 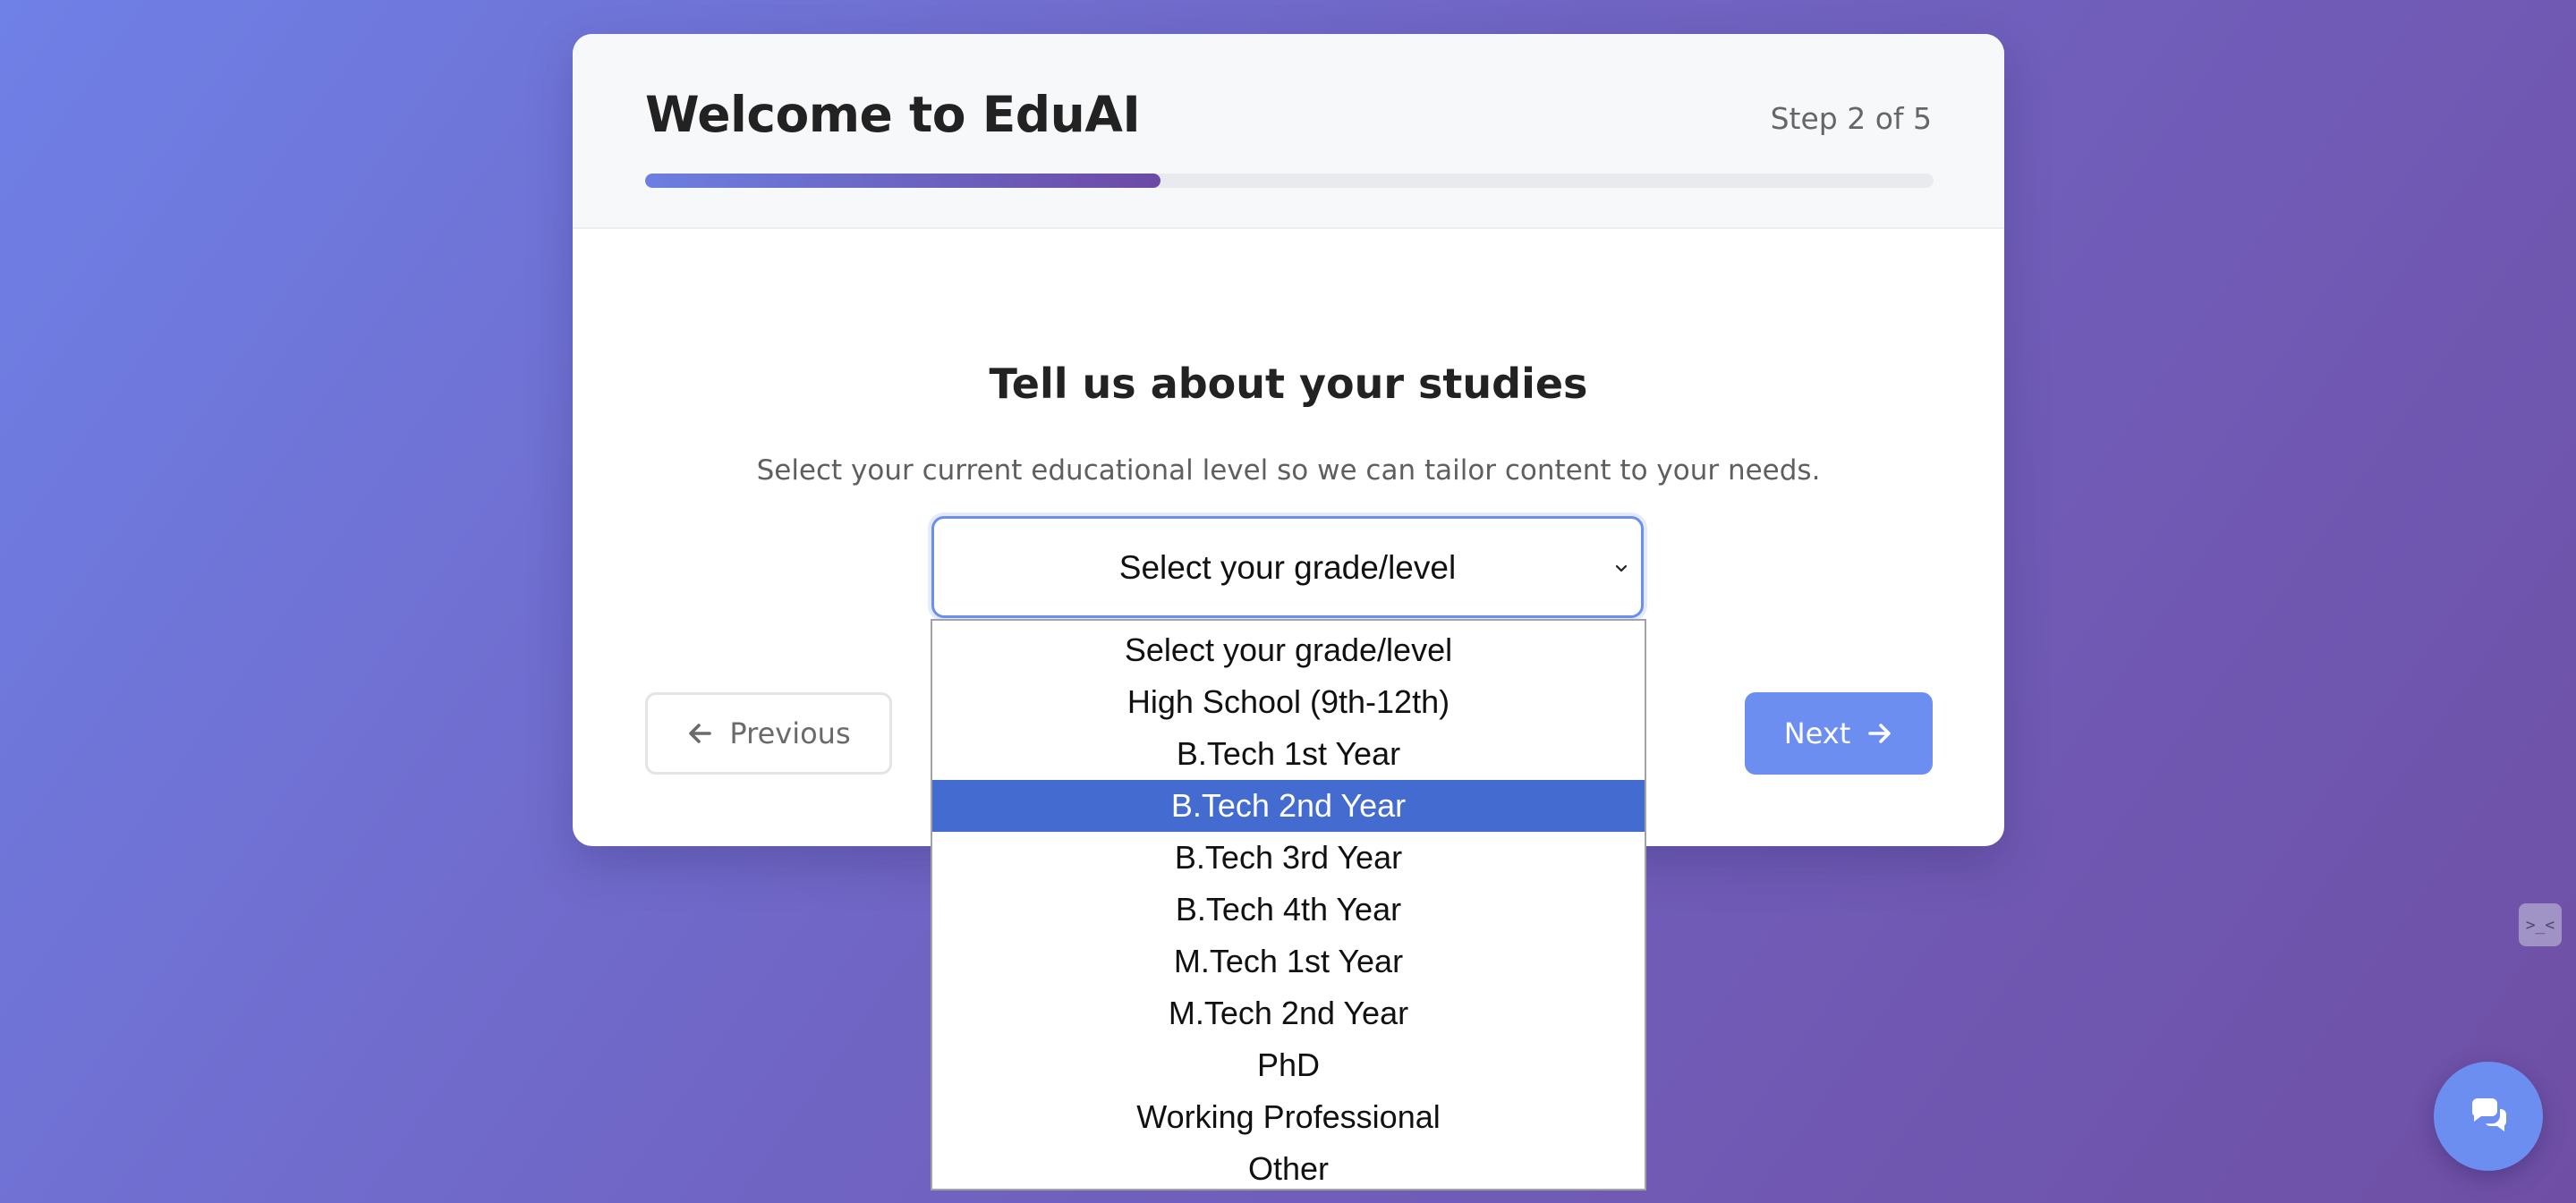 What do you see at coordinates (1288, 1169) in the screenshot?
I see `dropdown-option: Other` at bounding box center [1288, 1169].